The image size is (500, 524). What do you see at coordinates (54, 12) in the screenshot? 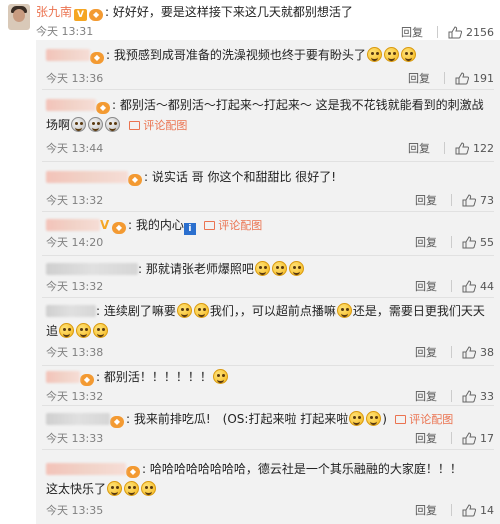
I see `author-name: 张九南` at bounding box center [54, 12].